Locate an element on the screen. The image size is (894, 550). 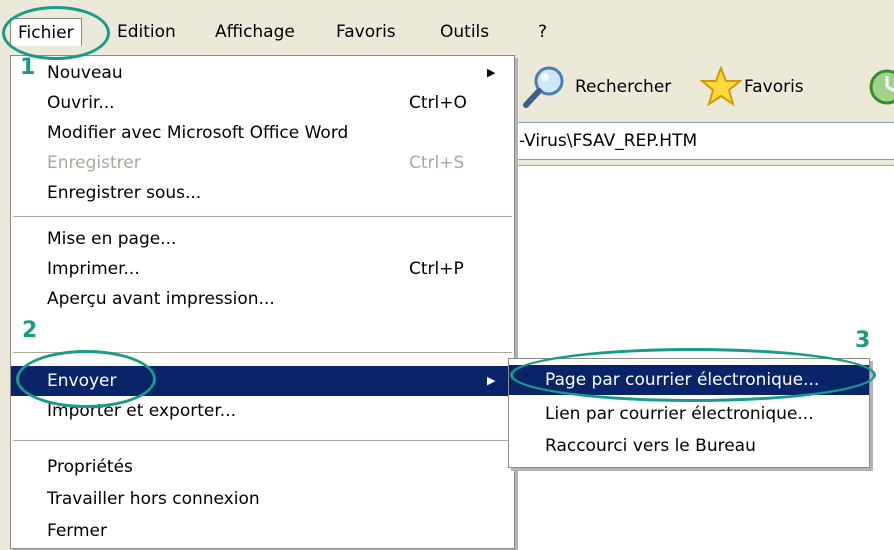
menu-item-label: Nouveau is located at coordinates (85, 73).